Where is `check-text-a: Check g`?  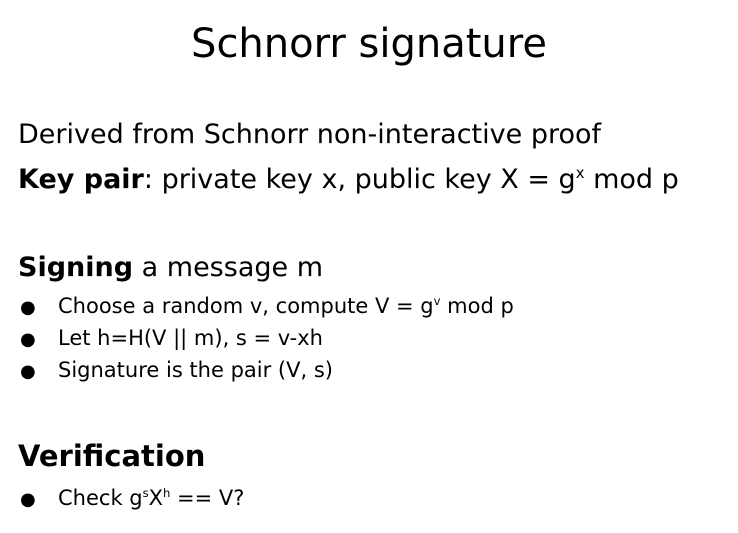
check-text-a: Check g is located at coordinates (100, 498).